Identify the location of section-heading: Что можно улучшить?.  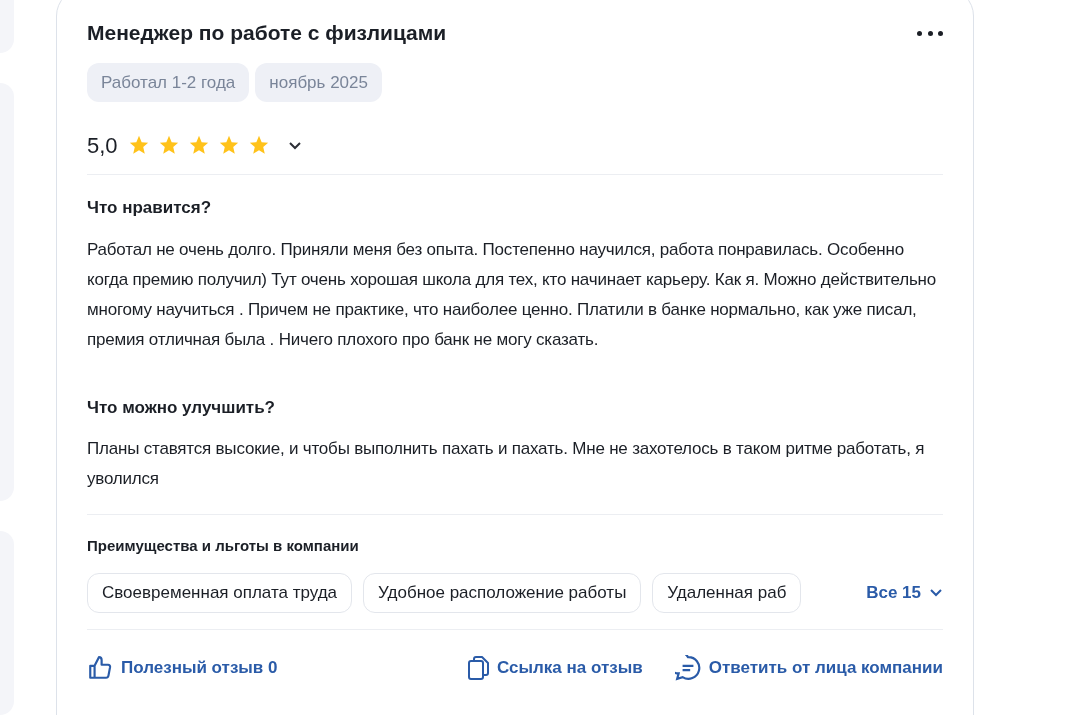
(181, 407).